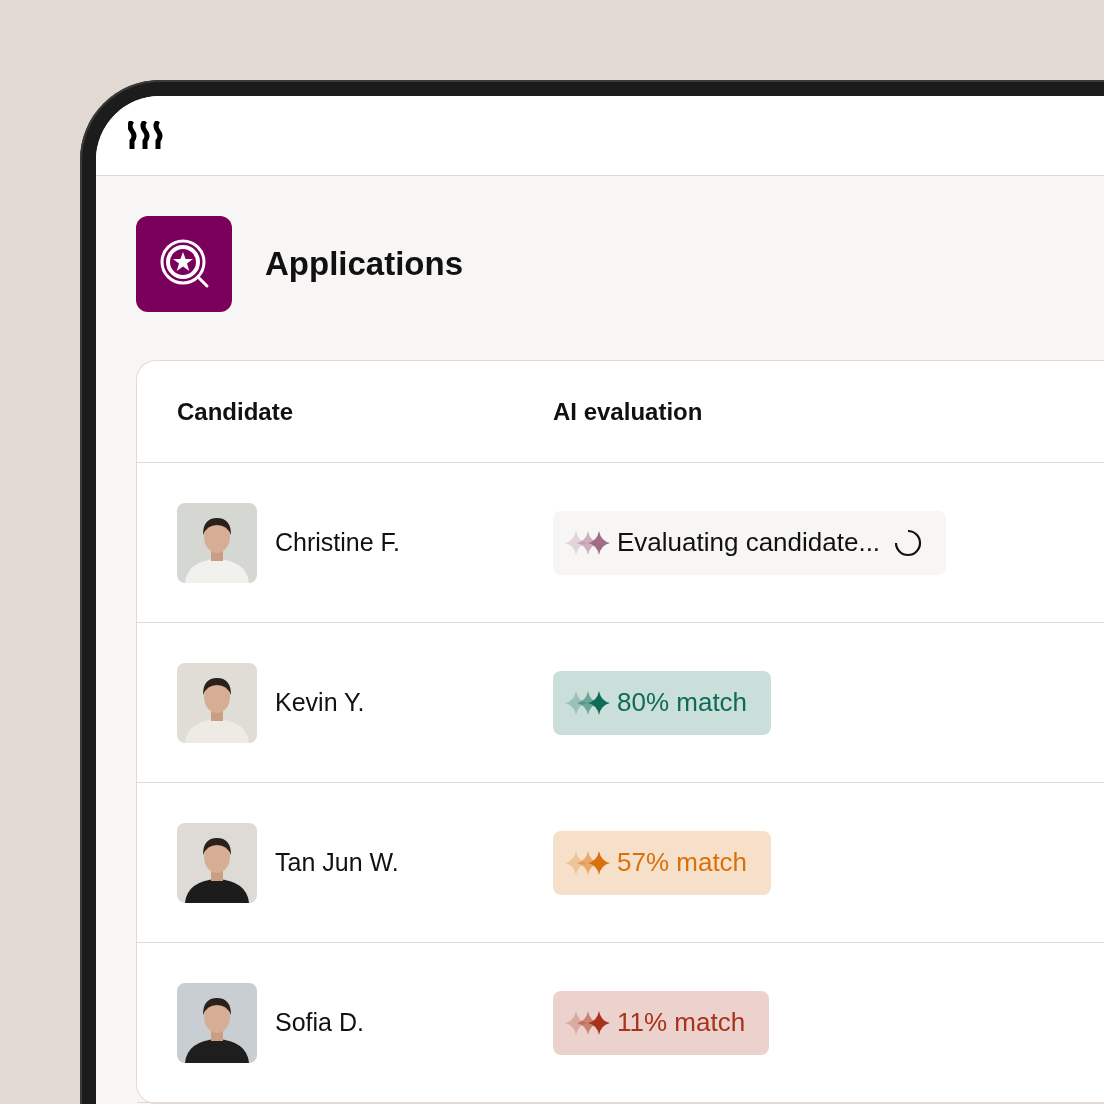  I want to click on match-badge: 57% match, so click(662, 862).